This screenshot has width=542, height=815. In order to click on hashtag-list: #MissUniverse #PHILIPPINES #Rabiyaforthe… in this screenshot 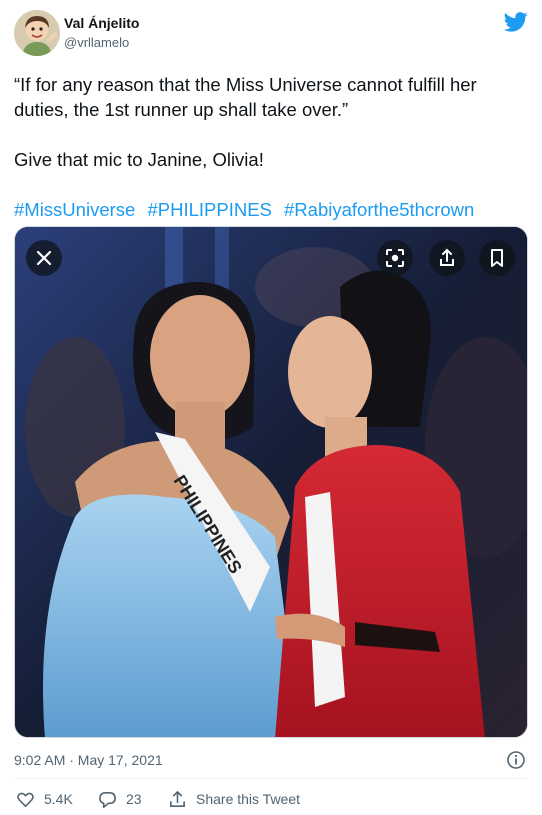, I will do `click(270, 209)`.